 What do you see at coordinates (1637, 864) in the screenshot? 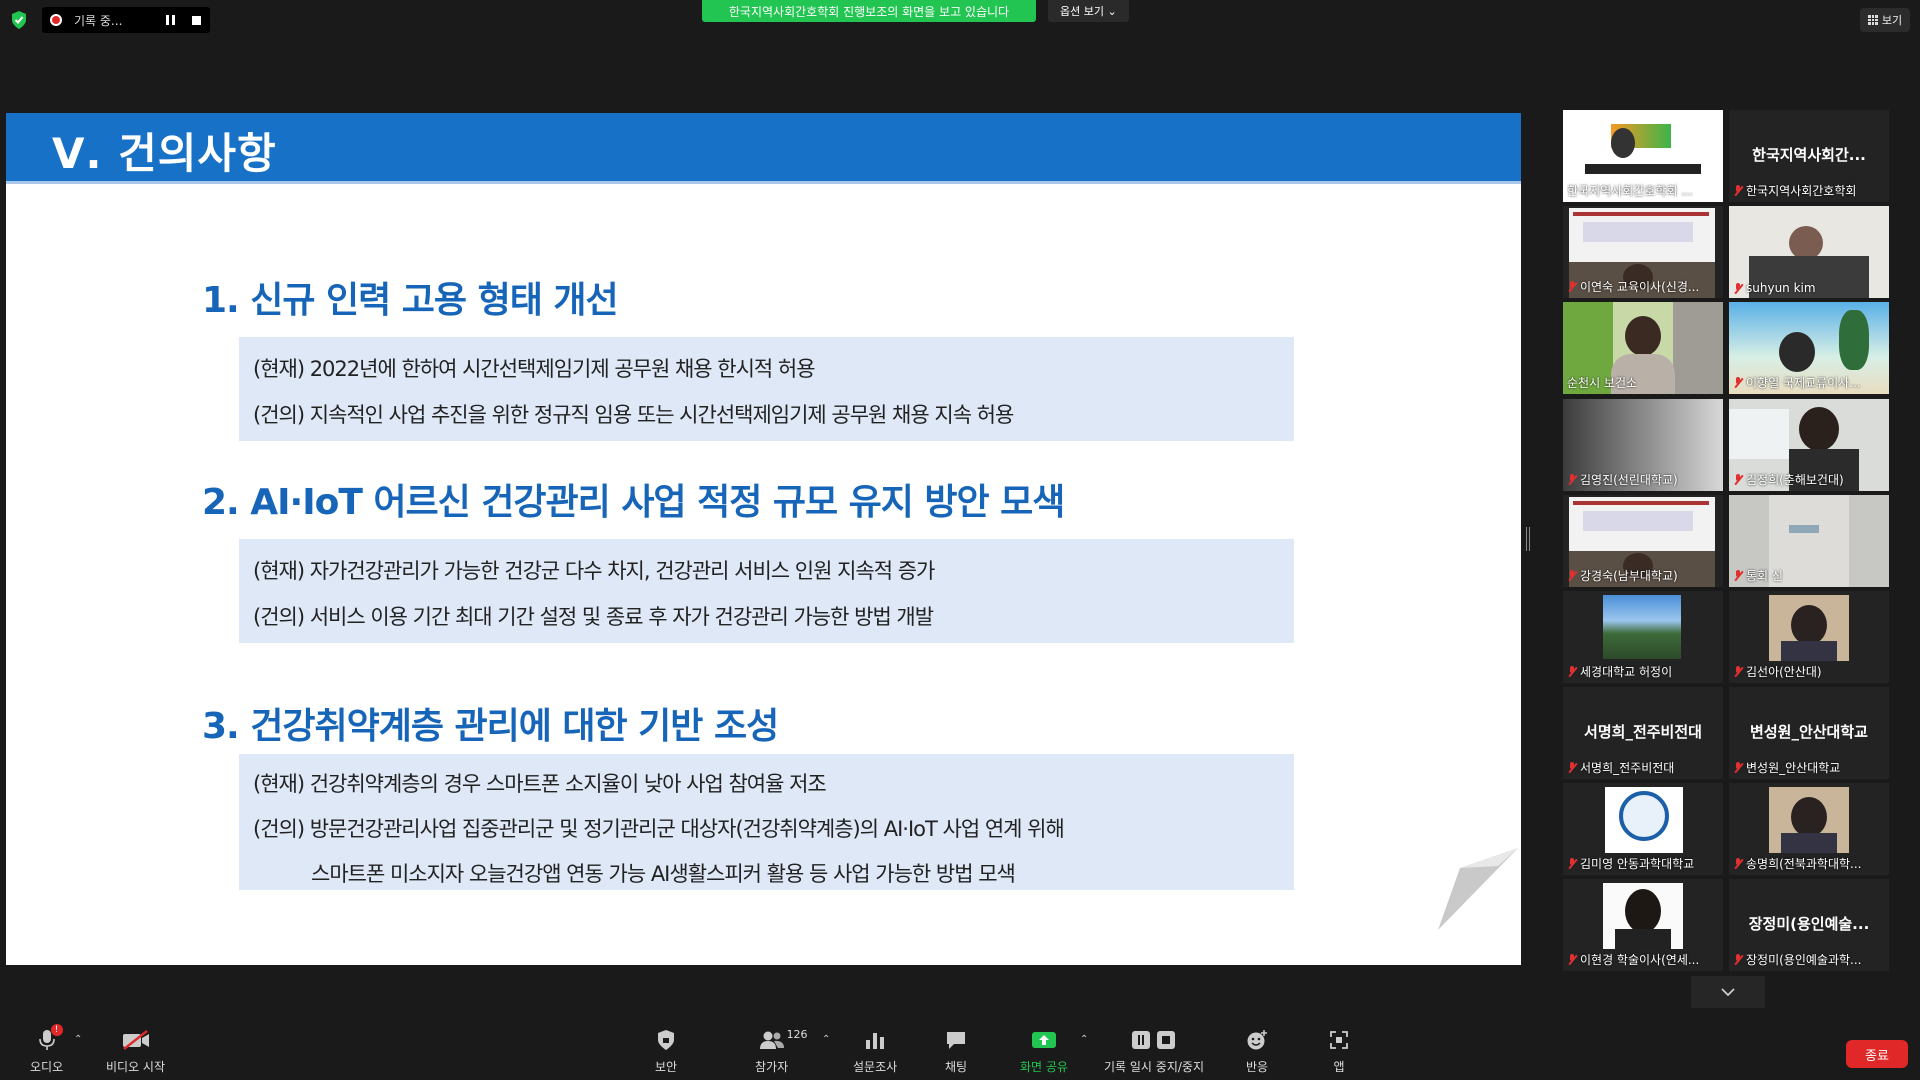
I see `participant-name: 김미영 안동과학대학교` at bounding box center [1637, 864].